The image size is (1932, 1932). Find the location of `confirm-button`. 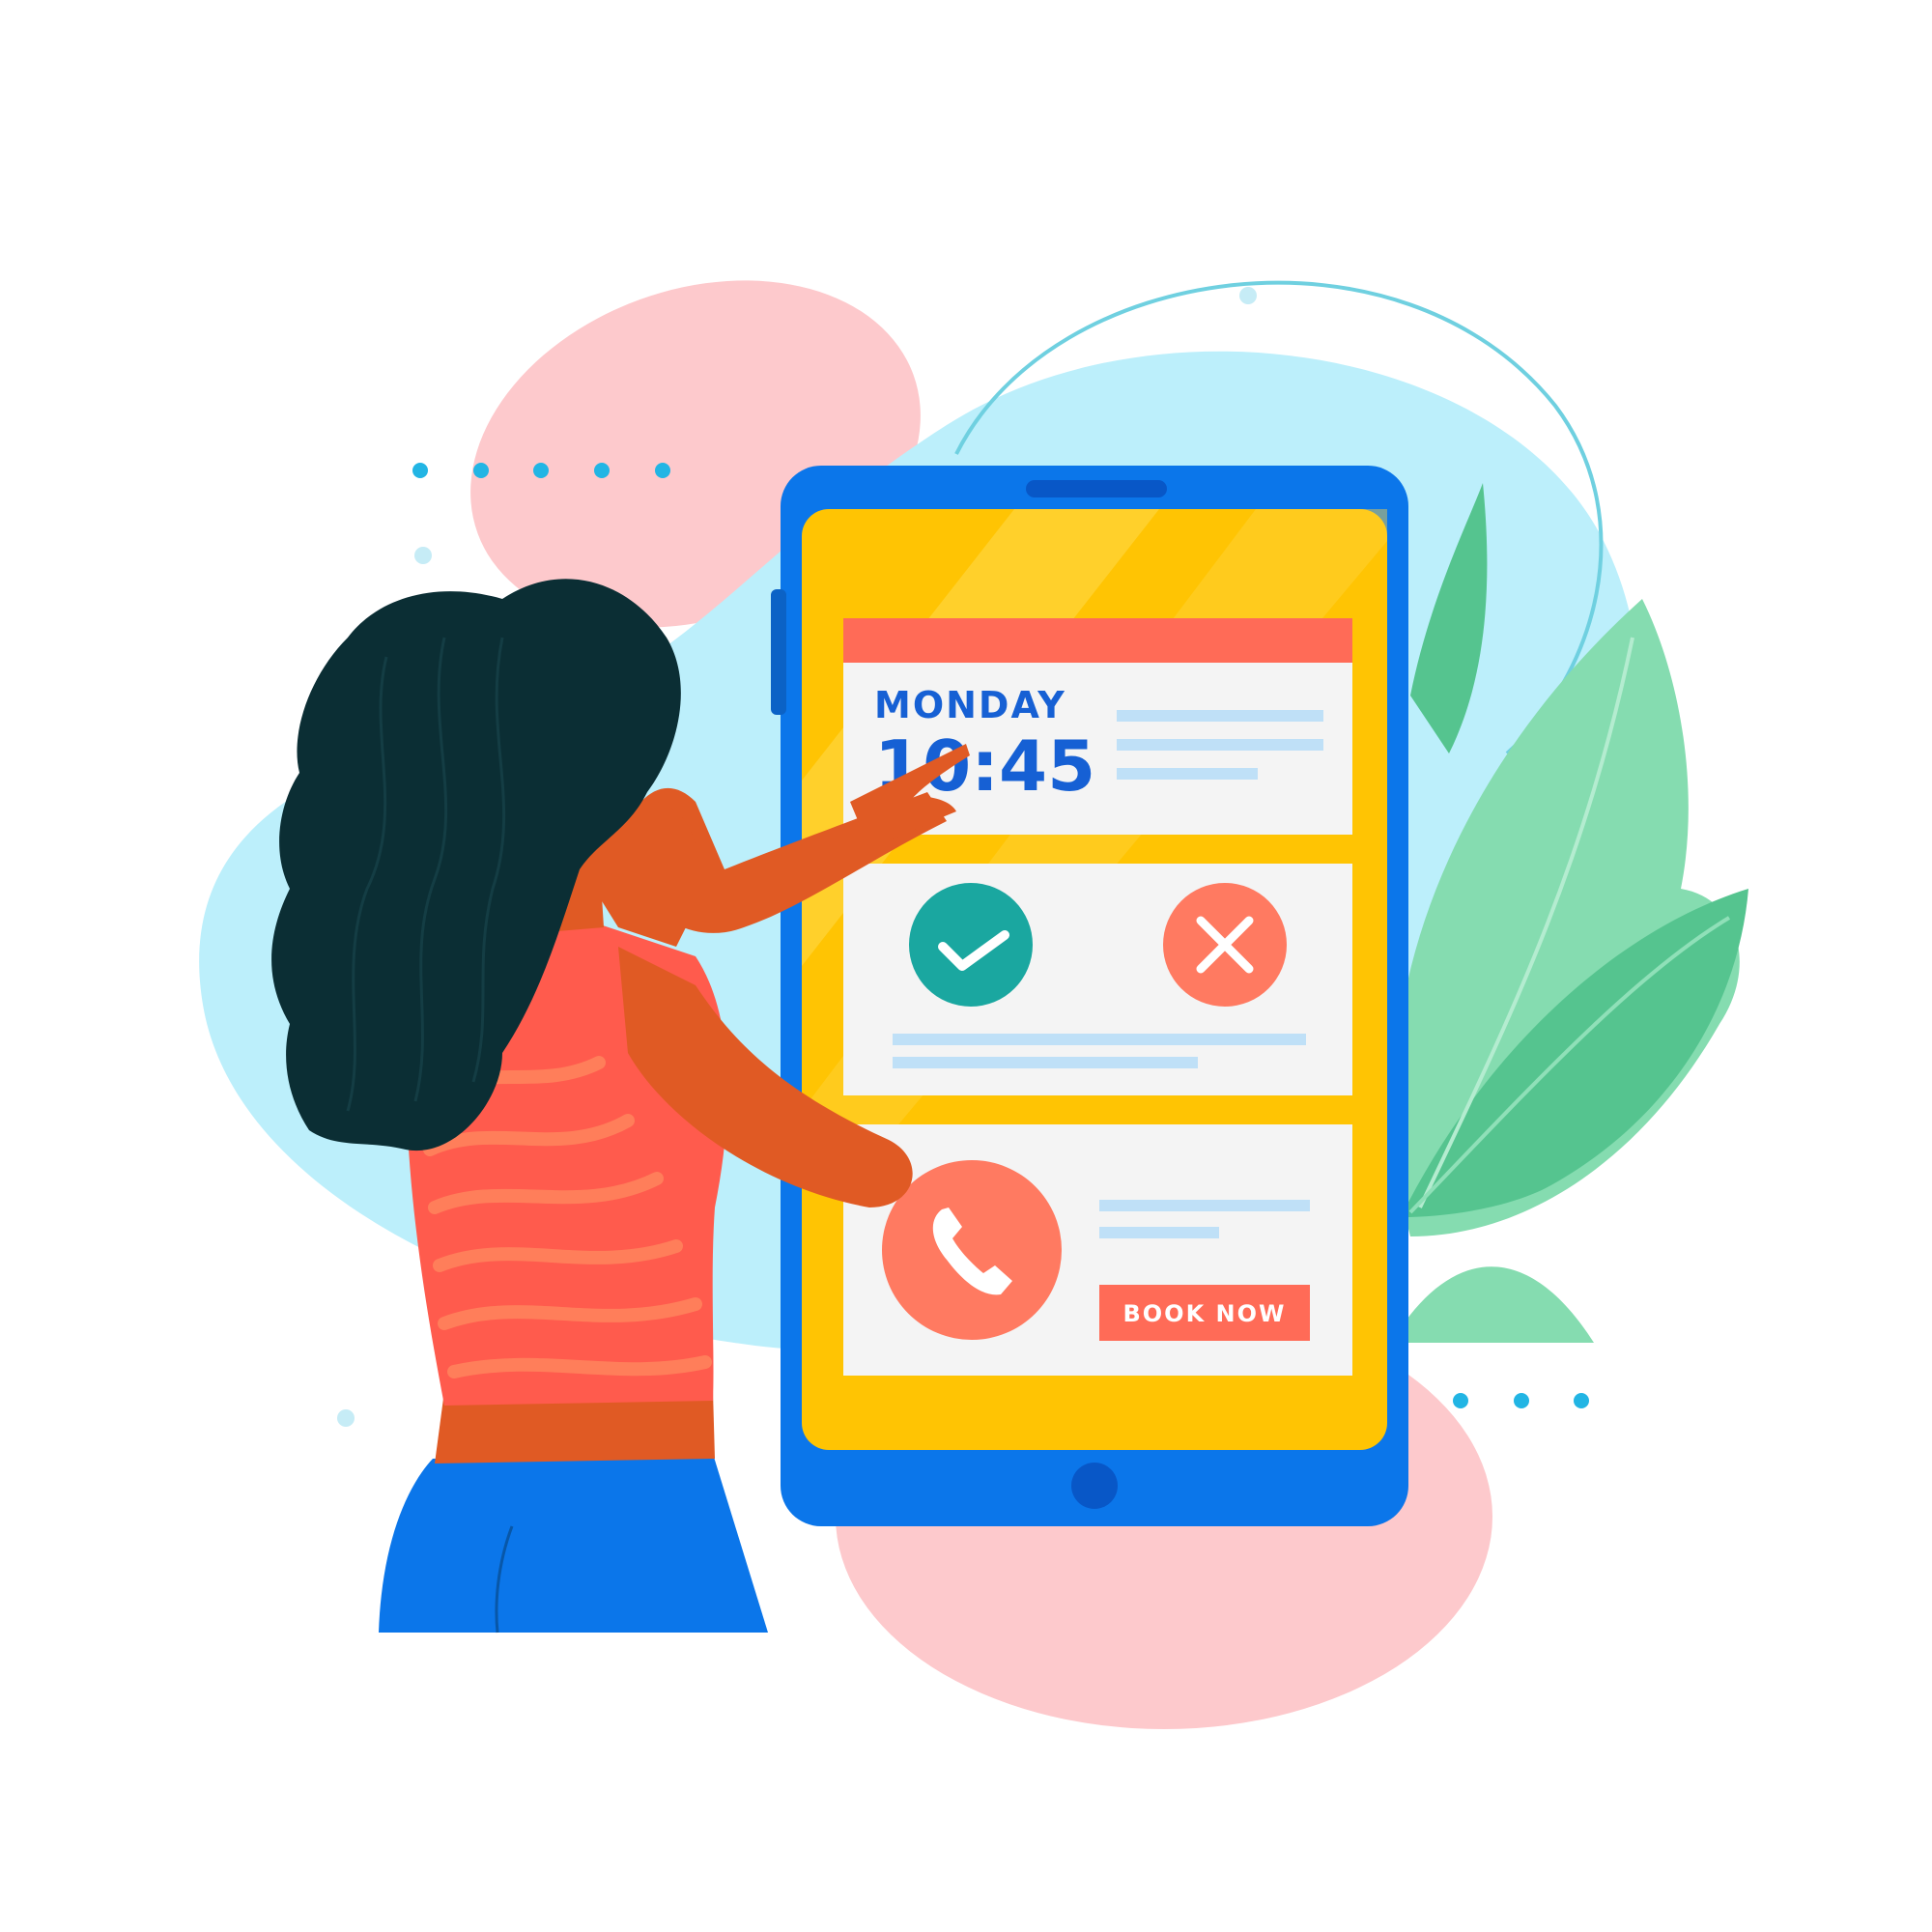

confirm-button is located at coordinates (971, 945).